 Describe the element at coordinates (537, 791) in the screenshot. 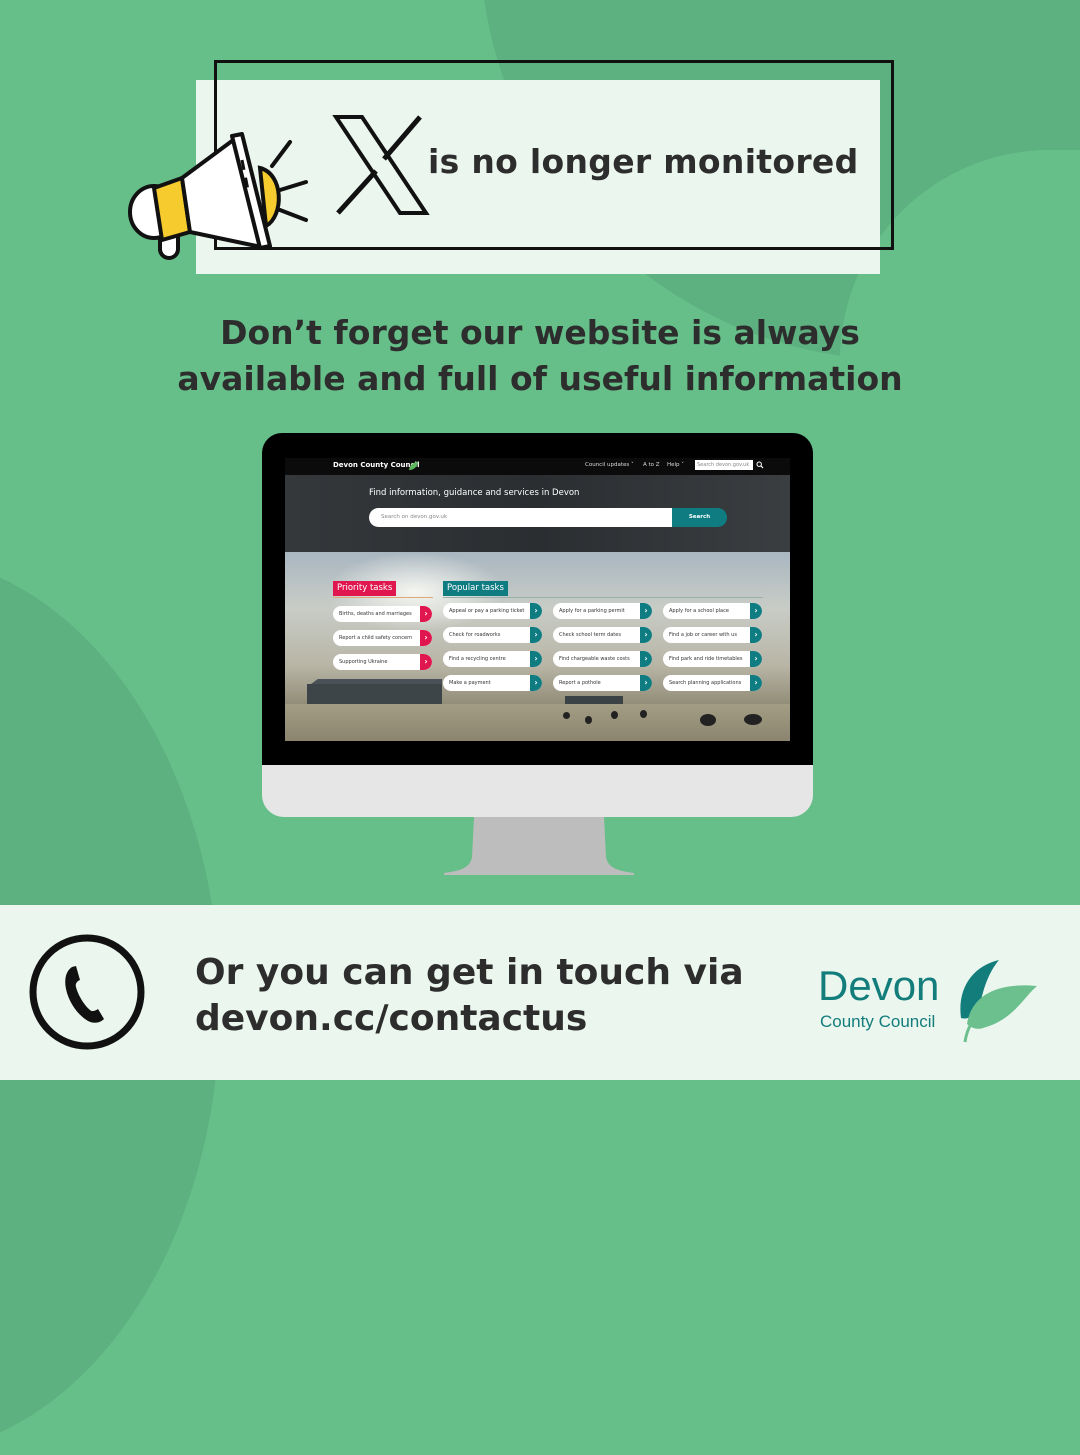

I see `monitor-chin` at that location.